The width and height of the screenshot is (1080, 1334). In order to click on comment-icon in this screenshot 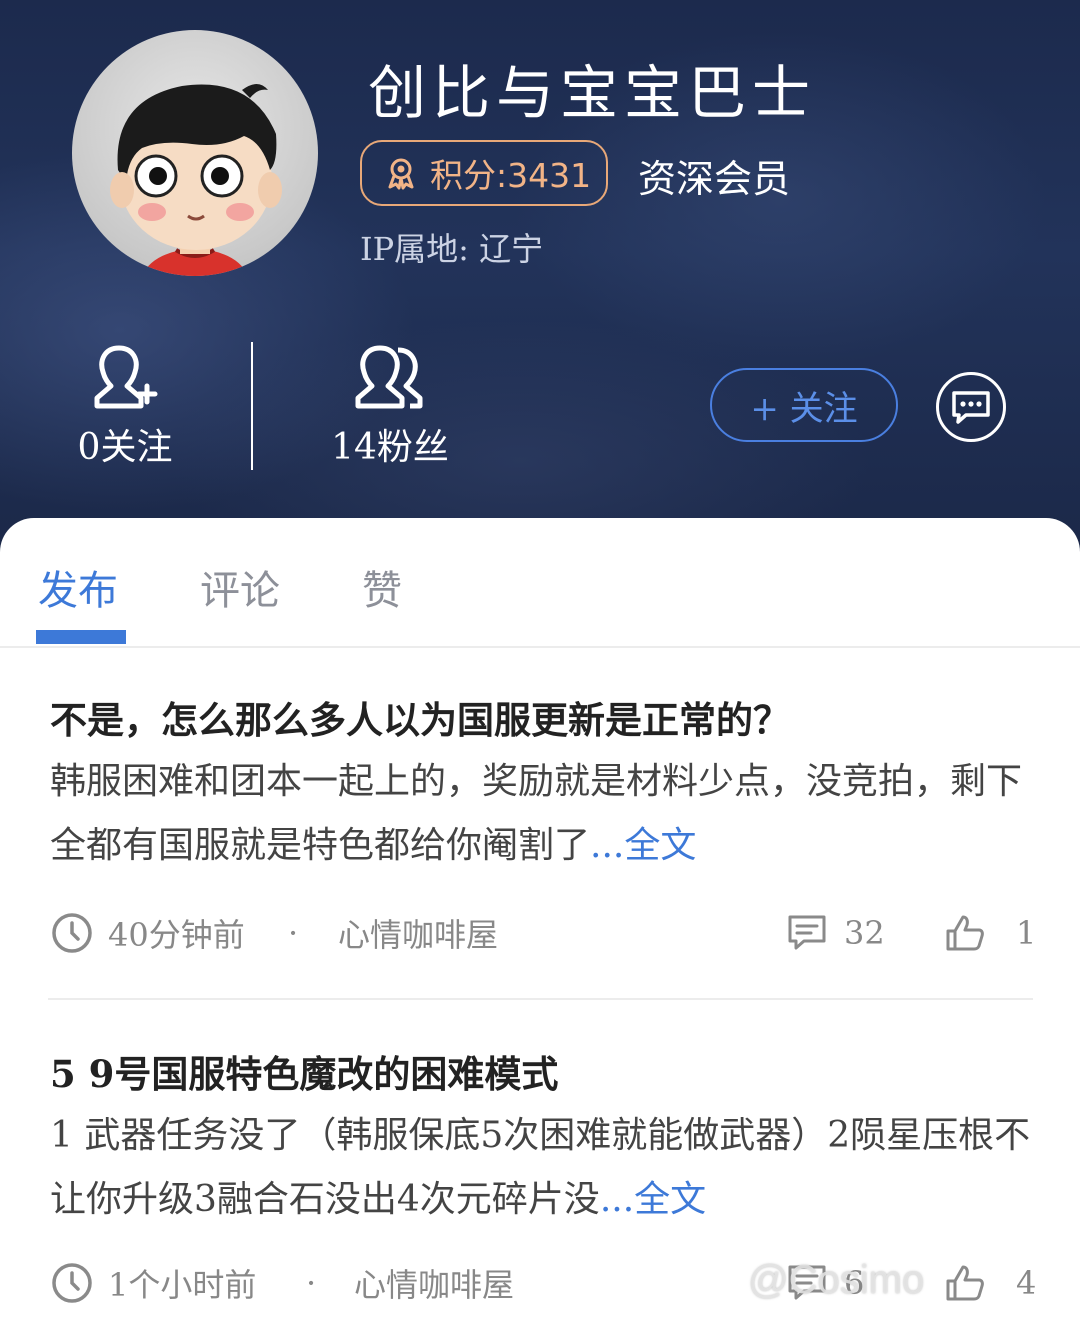, I will do `click(807, 932)`.